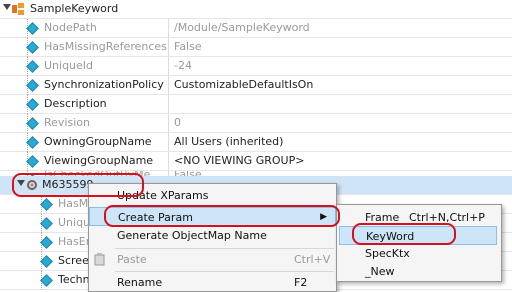 The height and width of the screenshot is (292, 512). Describe the element at coordinates (74, 222) in the screenshot. I see `property-name: Uniqu` at that location.